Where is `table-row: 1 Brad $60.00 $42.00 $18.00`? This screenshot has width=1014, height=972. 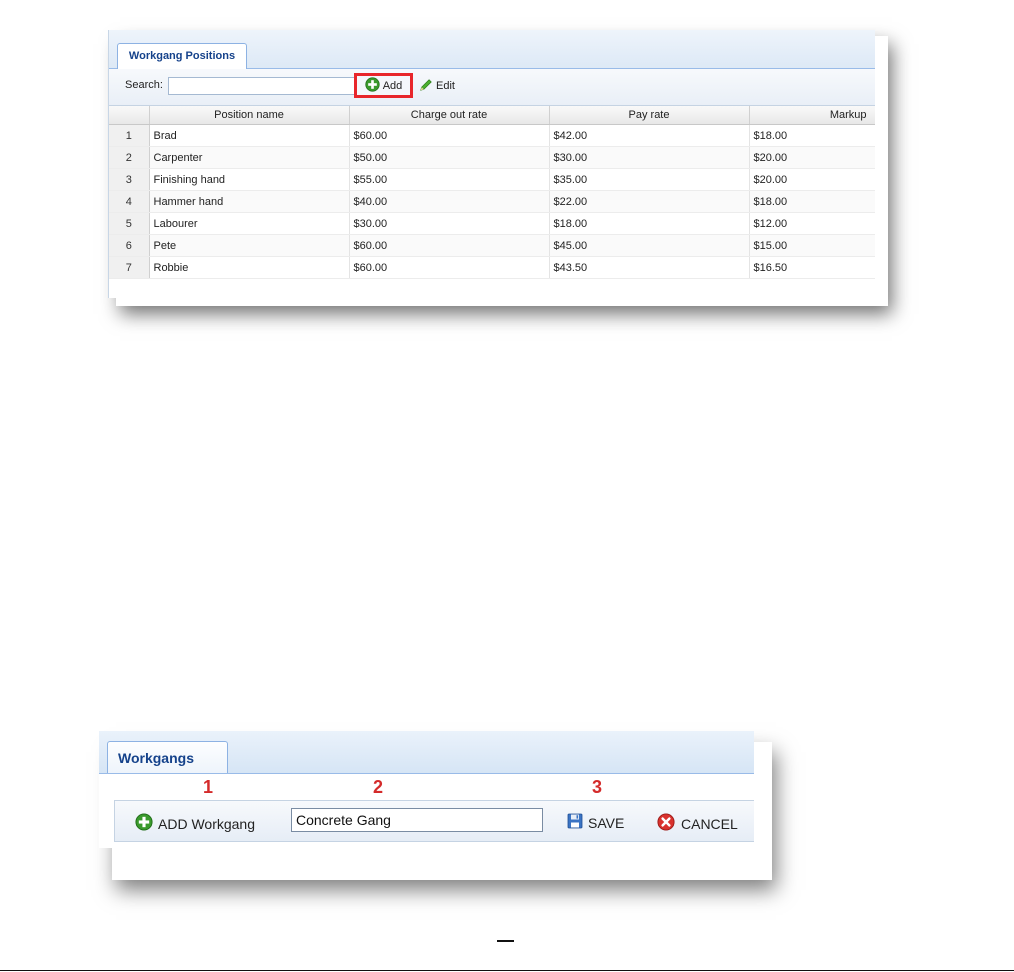 table-row: 1 Brad $60.00 $42.00 $18.00 is located at coordinates (492, 135).